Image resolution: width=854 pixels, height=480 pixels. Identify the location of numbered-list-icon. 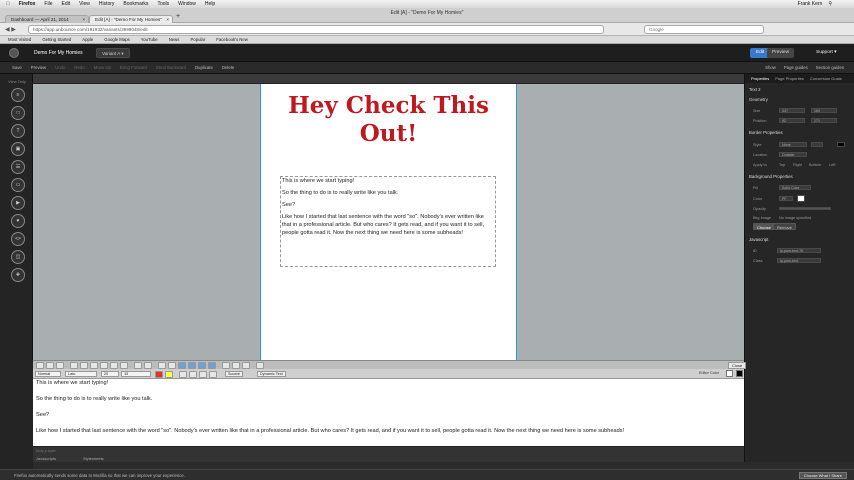
(138, 365).